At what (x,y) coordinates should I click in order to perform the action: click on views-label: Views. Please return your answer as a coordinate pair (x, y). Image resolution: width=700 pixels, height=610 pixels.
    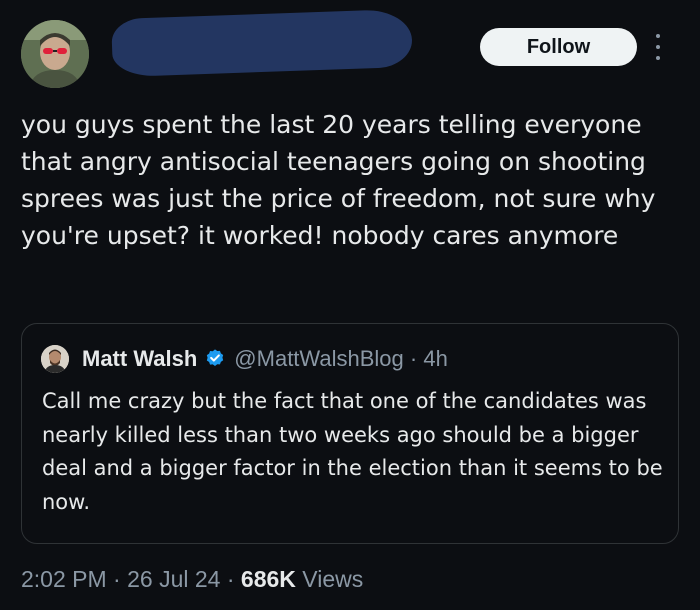
    Looking at the image, I should click on (329, 579).